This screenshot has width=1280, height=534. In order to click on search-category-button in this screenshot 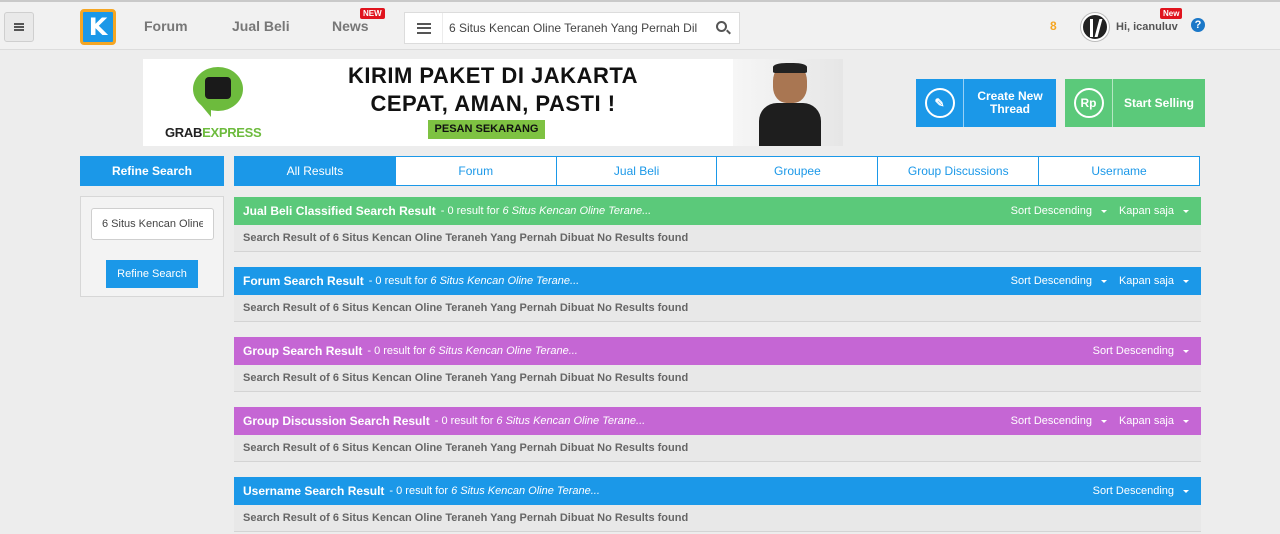, I will do `click(424, 28)`.